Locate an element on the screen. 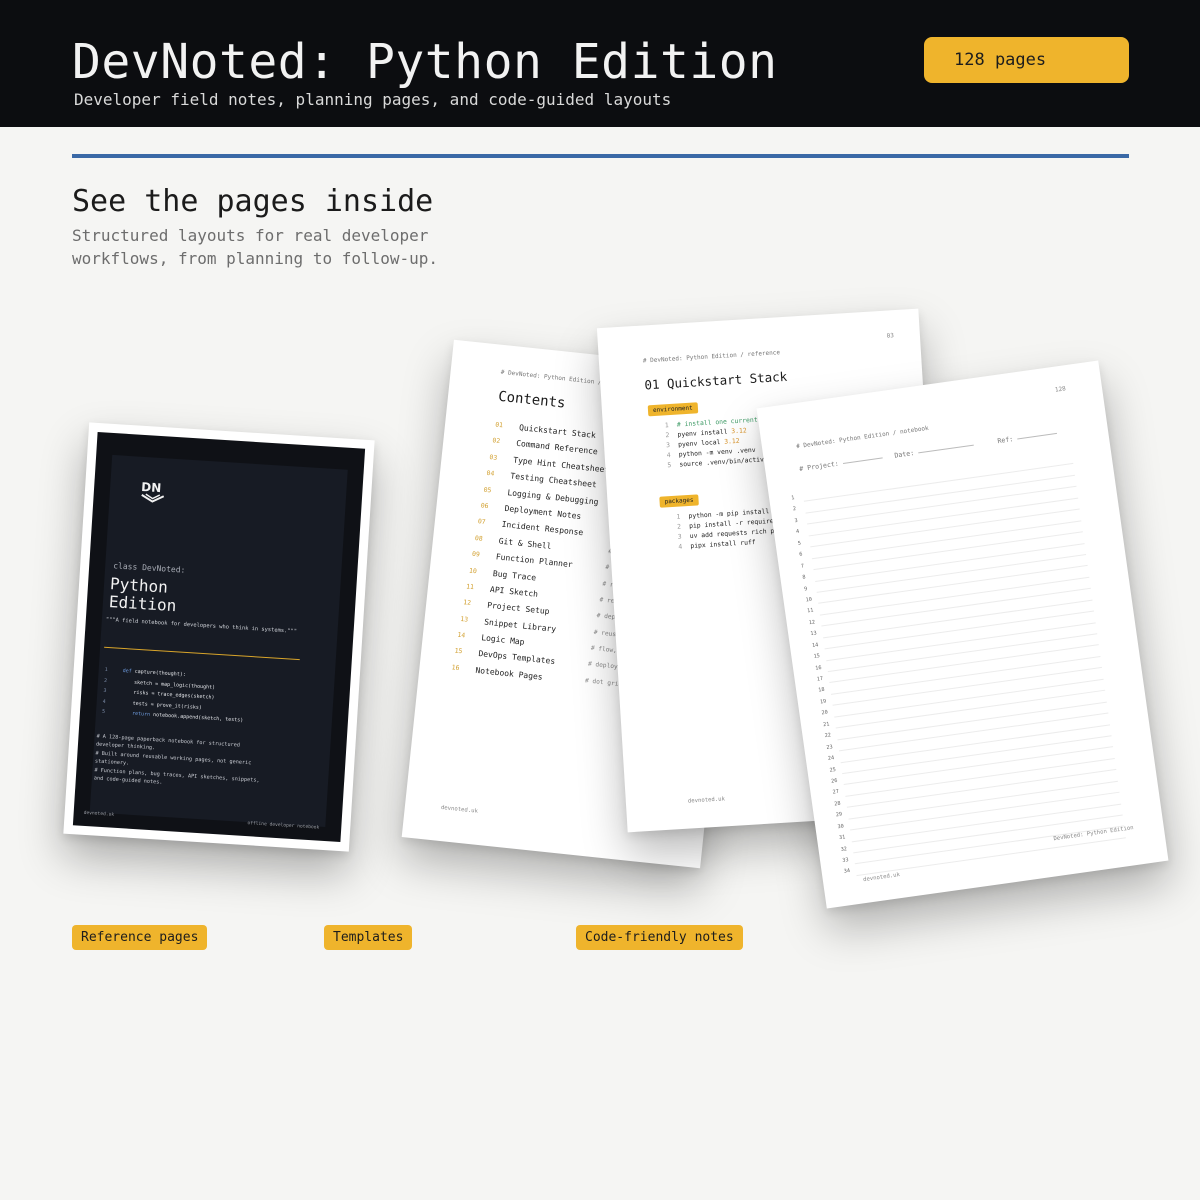  tag-reference-pages: Reference pages is located at coordinates (140, 937).